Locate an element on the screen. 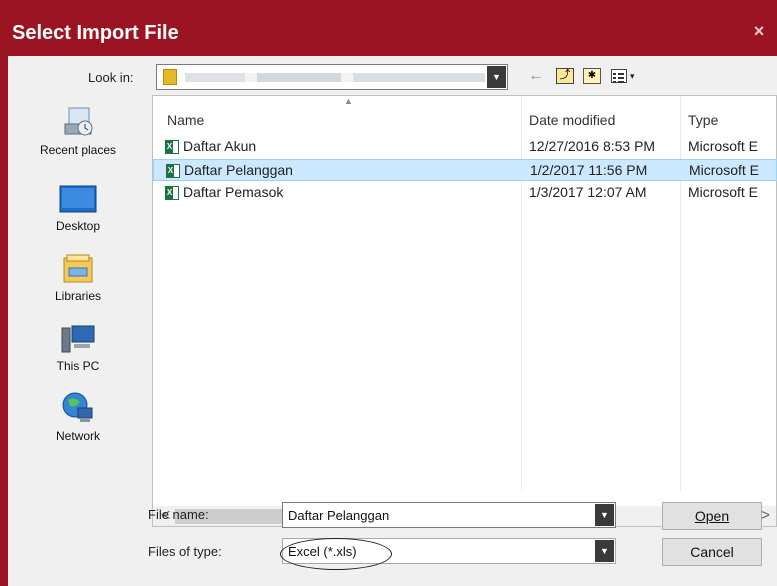 The height and width of the screenshot is (586, 777). column-header-type: Type is located at coordinates (703, 120).